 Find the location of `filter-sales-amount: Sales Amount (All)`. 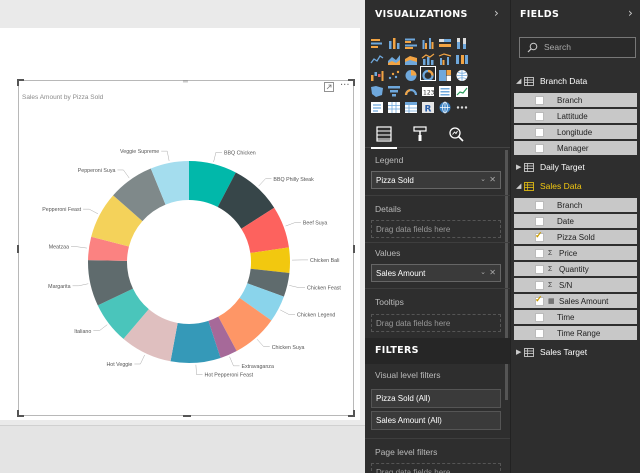

filter-sales-amount: Sales Amount (All) is located at coordinates (436, 420).